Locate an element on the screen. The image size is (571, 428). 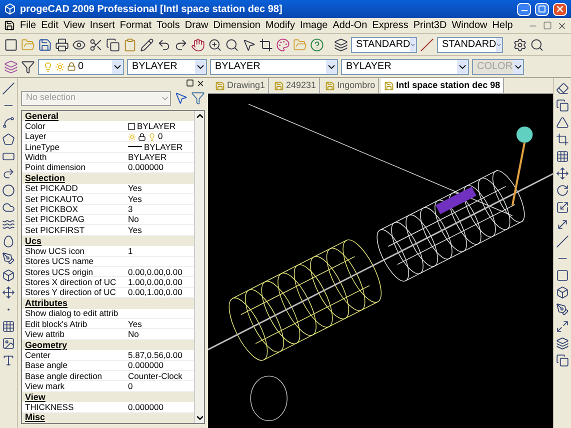
block-icon is located at coordinates (8, 275).